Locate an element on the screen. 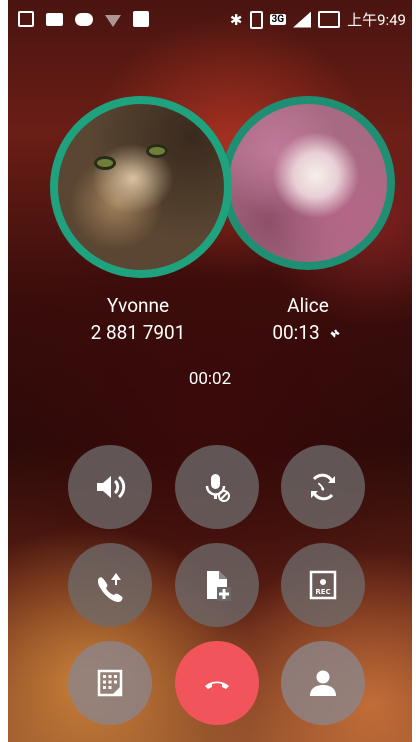 The image size is (416, 742). signal-icon is located at coordinates (302, 19).